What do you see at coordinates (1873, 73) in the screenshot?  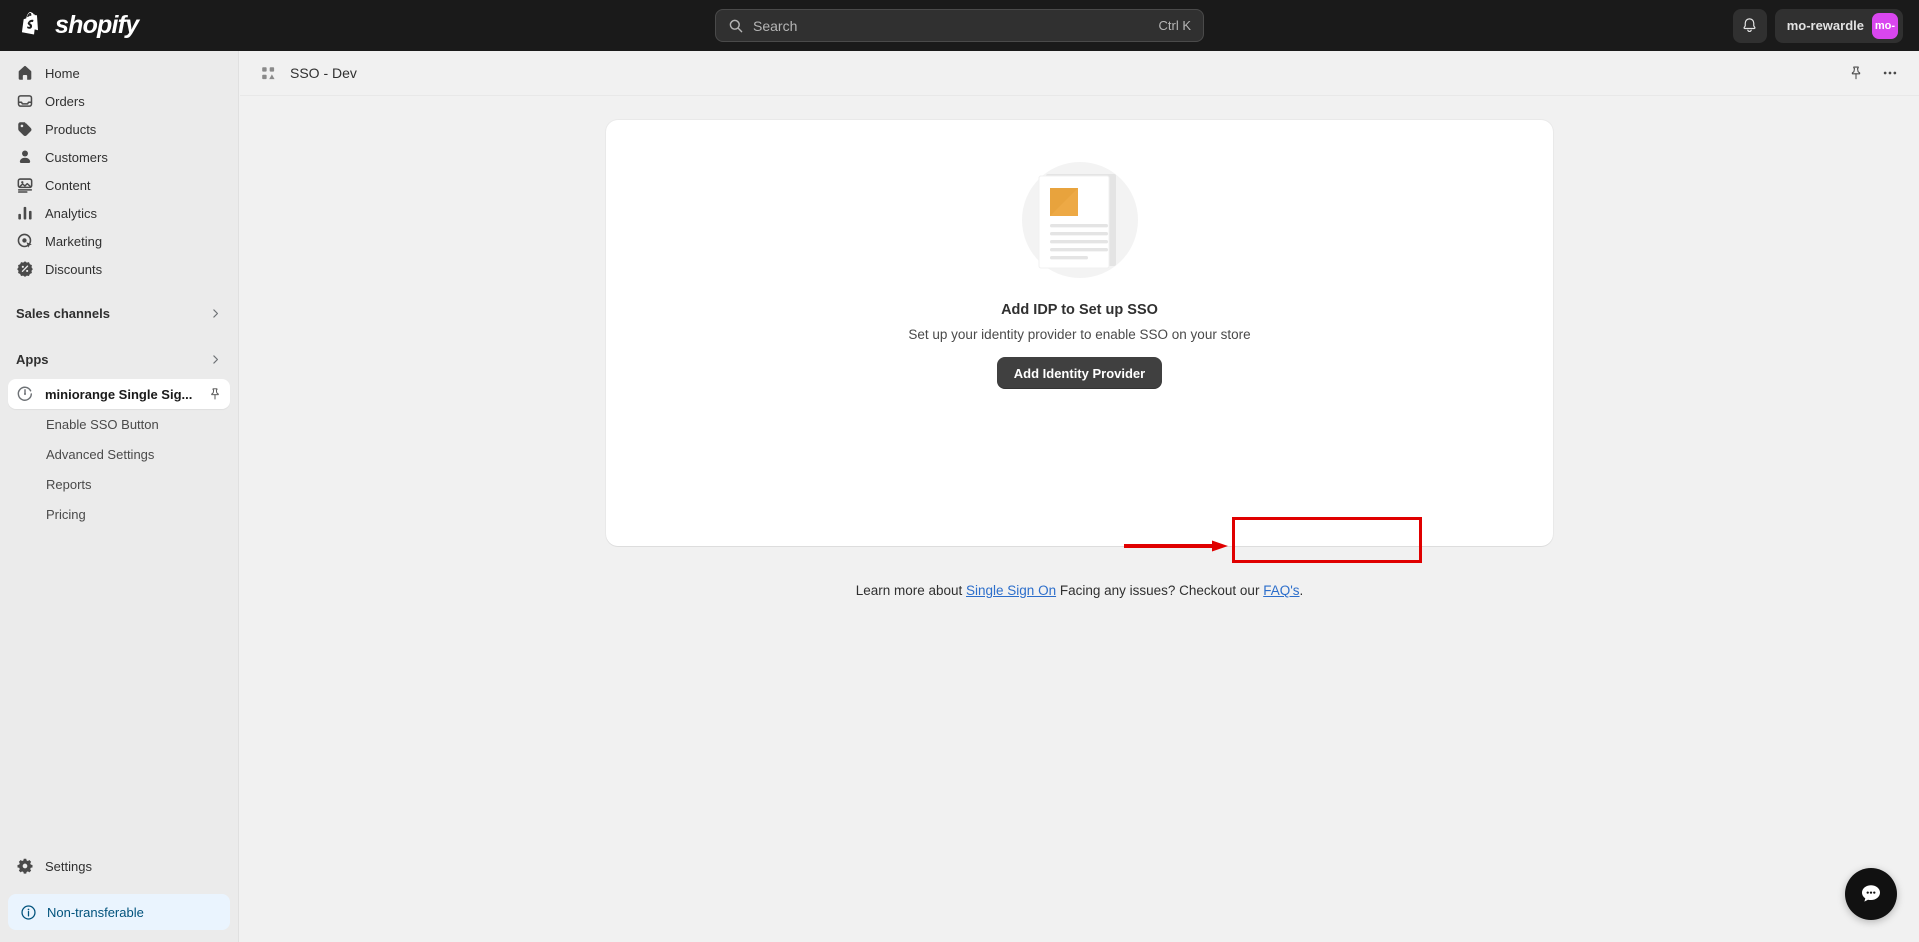 I see `page-header-actions` at bounding box center [1873, 73].